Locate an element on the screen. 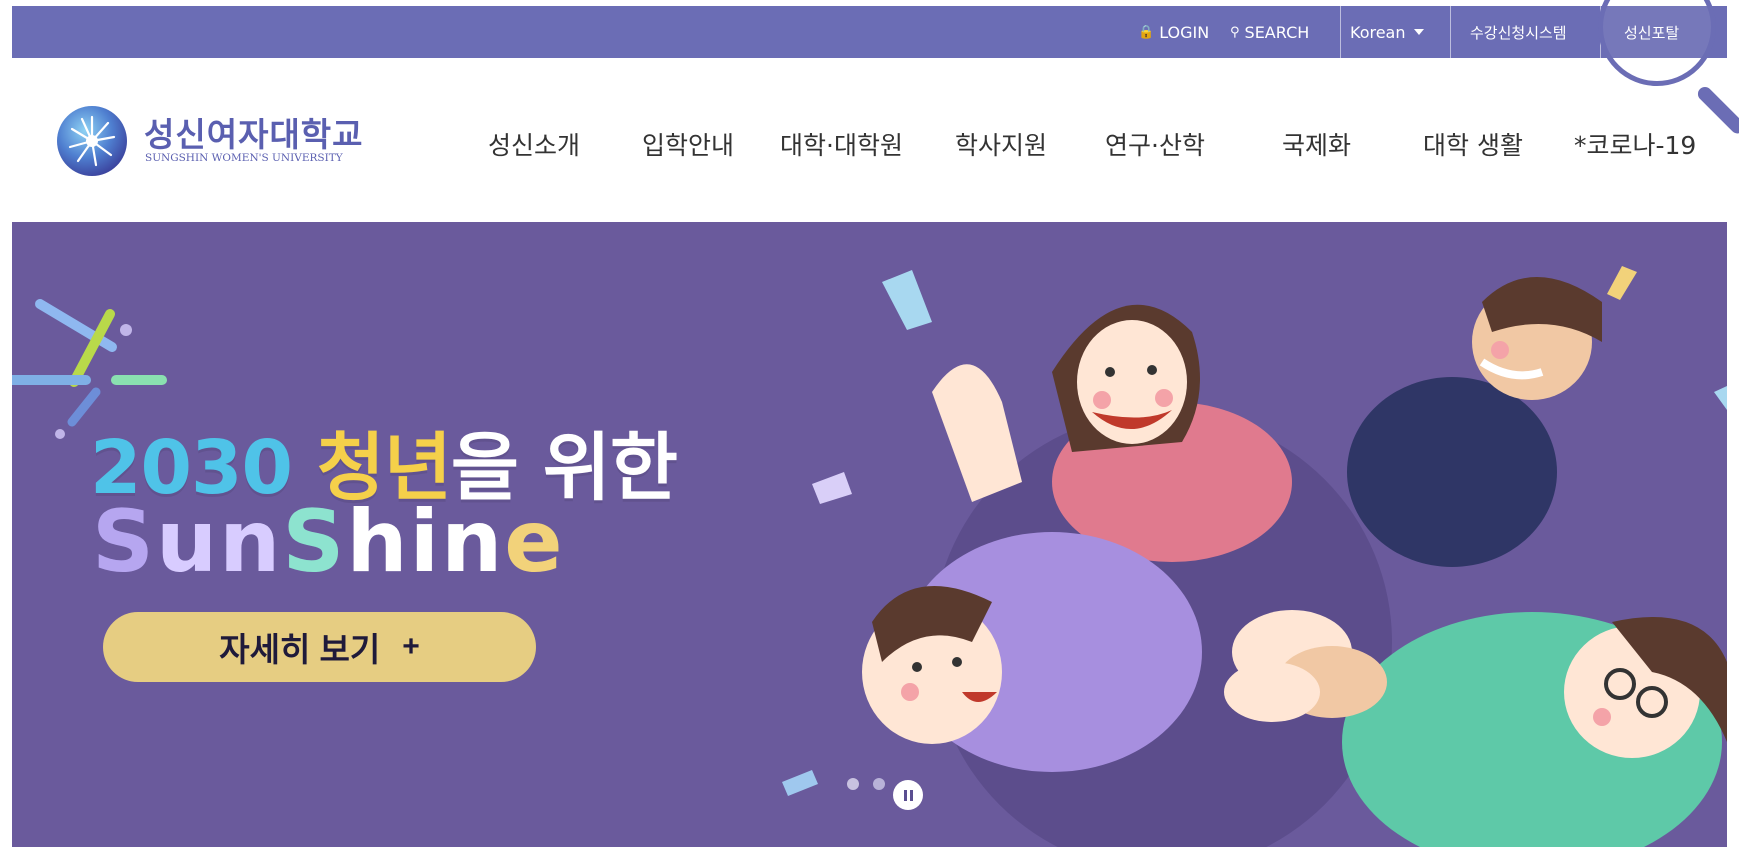 Image resolution: width=1739 pixels, height=847 pixels. hero-sunshine: SunShine is located at coordinates (328, 542).